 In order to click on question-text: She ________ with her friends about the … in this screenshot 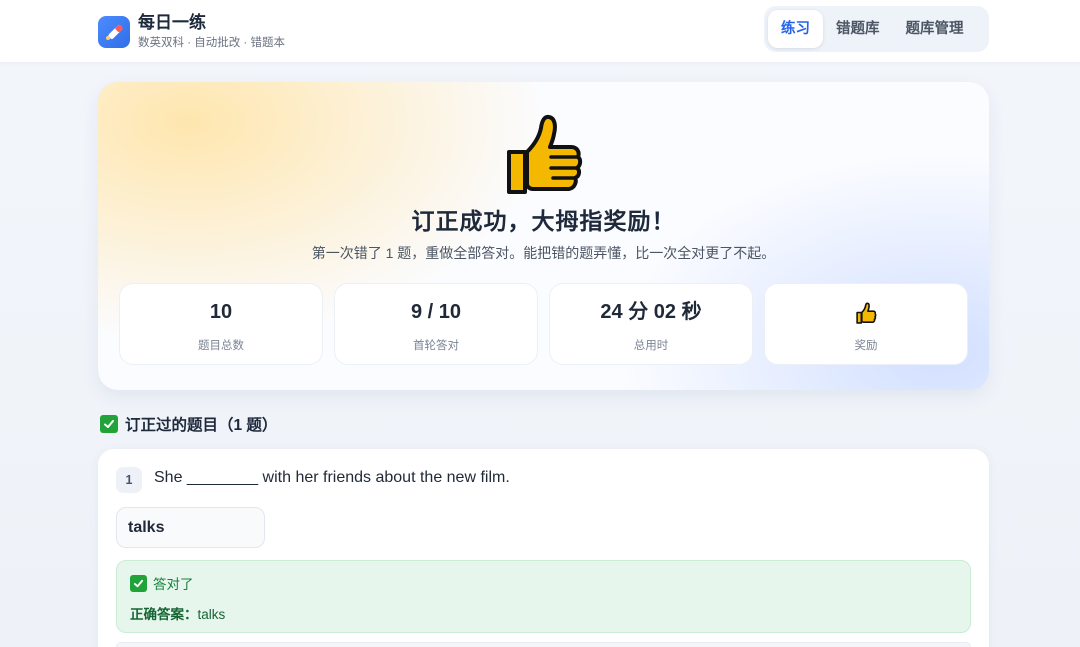, I will do `click(332, 477)`.